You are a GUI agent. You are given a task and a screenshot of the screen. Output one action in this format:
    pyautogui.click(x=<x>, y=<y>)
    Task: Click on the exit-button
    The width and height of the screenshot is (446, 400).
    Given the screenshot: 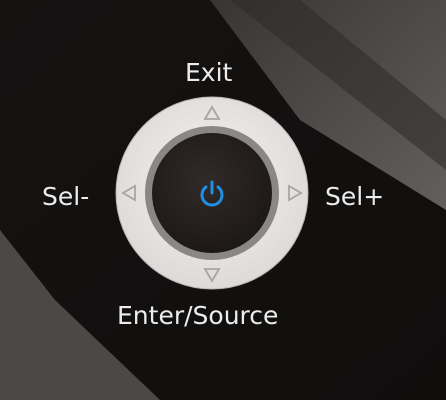 What is the action you would take?
    pyautogui.click(x=212, y=116)
    